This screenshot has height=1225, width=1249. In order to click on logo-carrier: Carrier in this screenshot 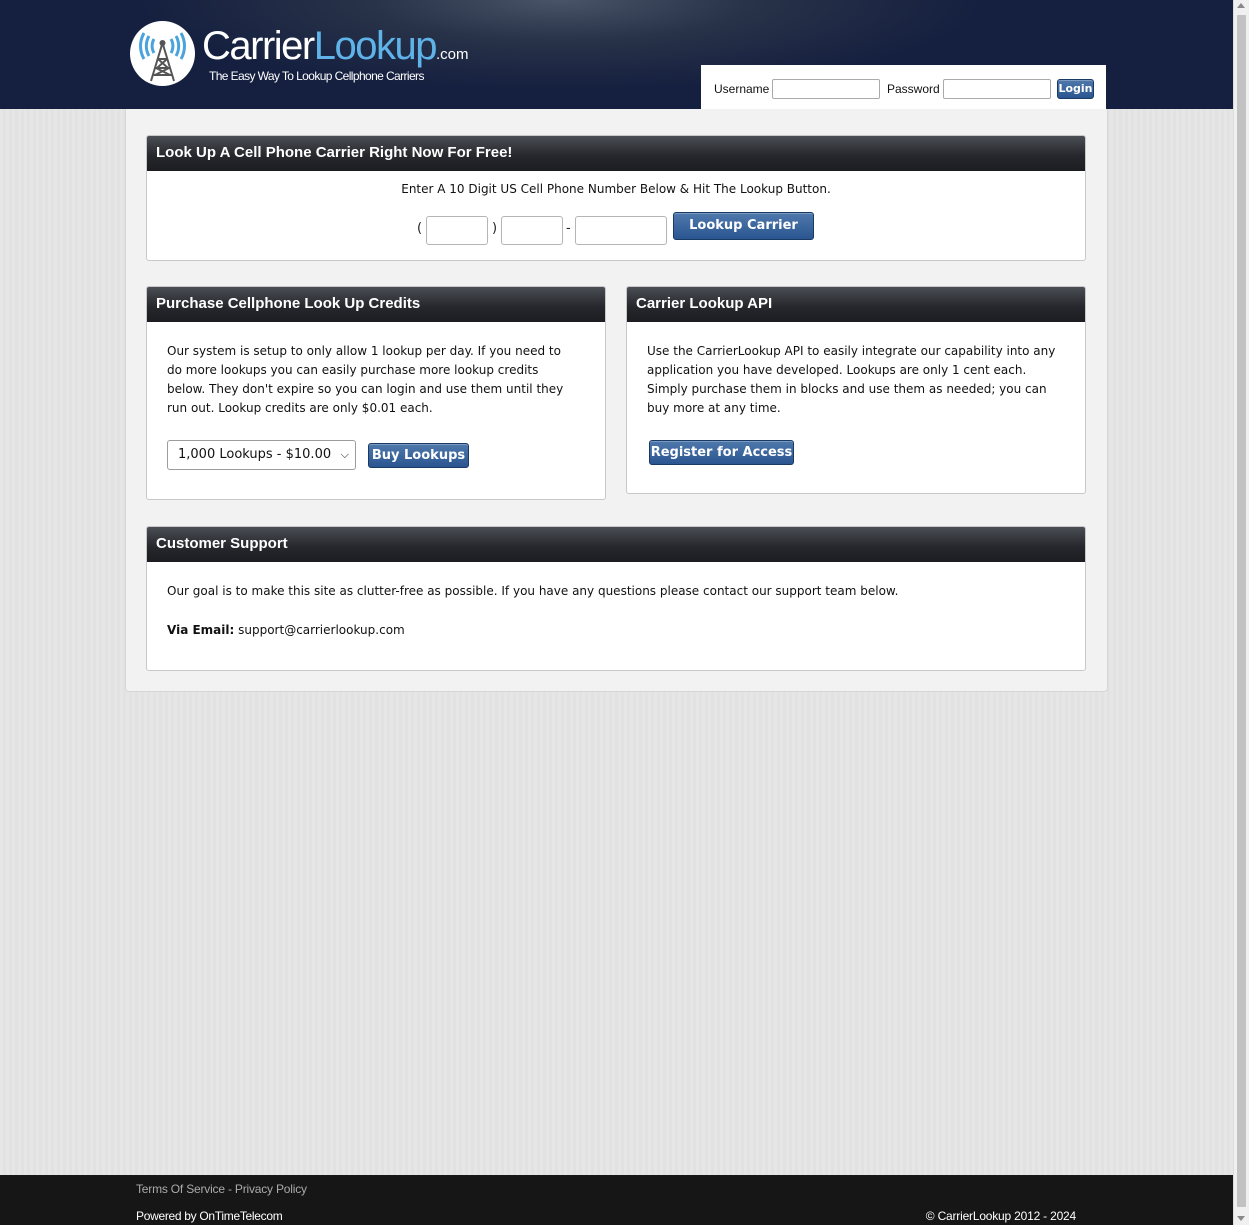, I will do `click(258, 46)`.